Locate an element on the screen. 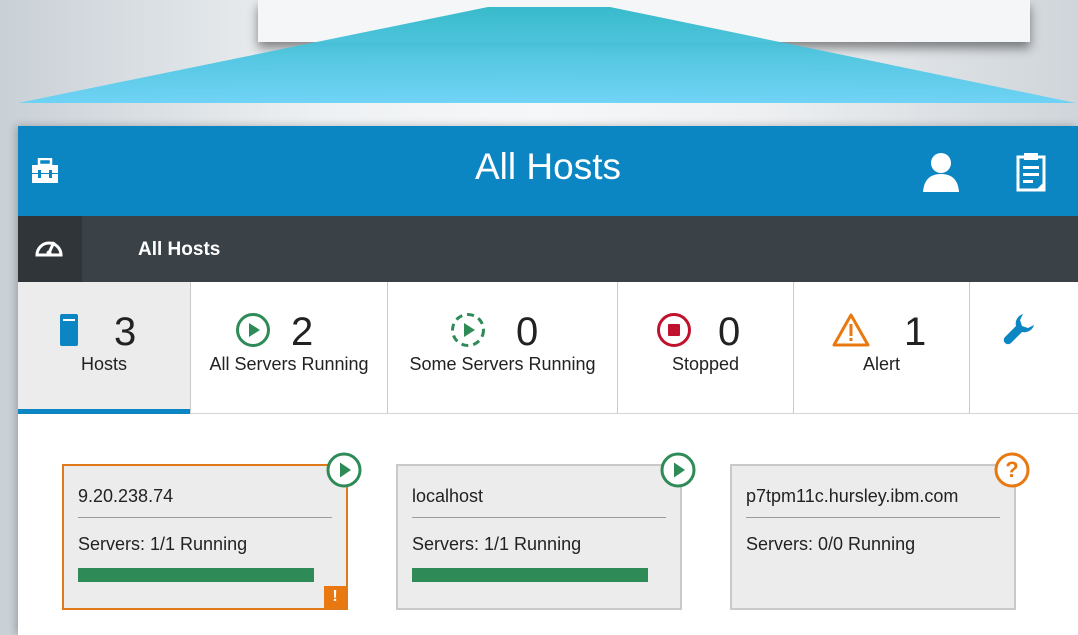 This screenshot has height=635, width=1078. page-title: All Hosts is located at coordinates (548, 166).